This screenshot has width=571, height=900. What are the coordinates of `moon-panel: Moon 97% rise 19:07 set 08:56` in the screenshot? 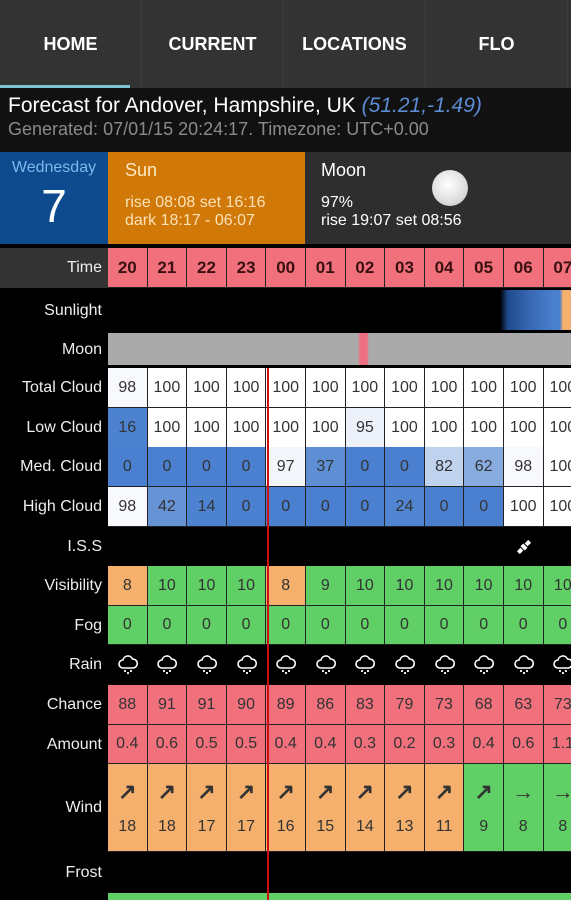 It's located at (438, 198).